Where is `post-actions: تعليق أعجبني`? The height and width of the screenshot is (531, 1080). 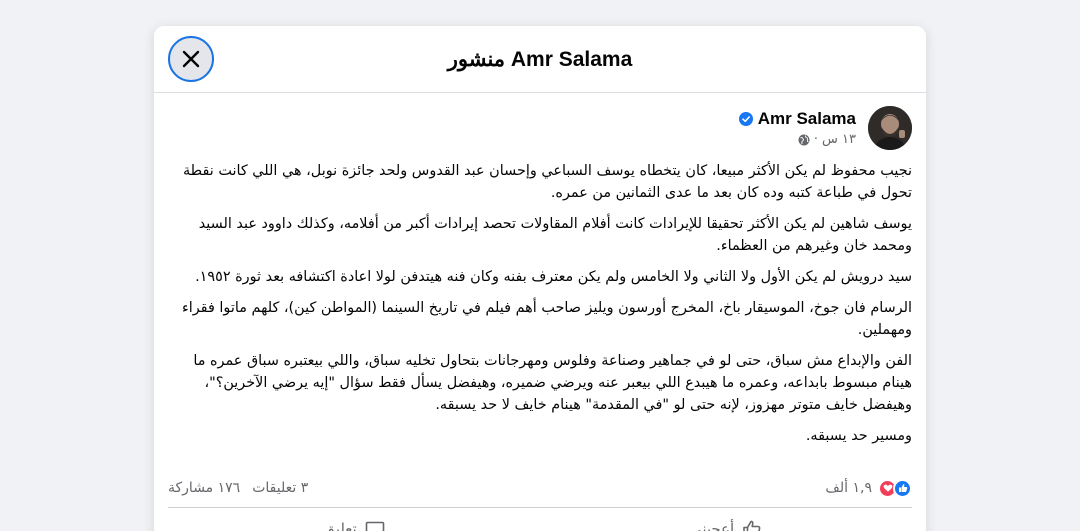
post-actions: تعليق أعجبني is located at coordinates (540, 519).